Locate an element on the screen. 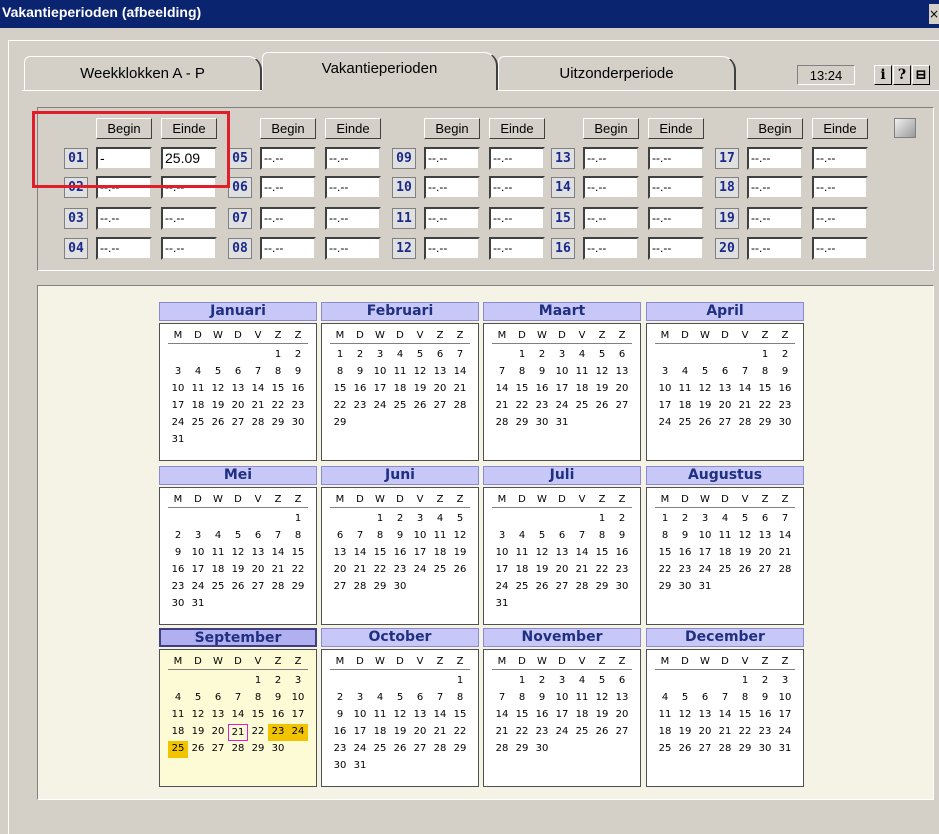 The width and height of the screenshot is (939, 834). day-cell: 14 is located at coordinates (460, 372).